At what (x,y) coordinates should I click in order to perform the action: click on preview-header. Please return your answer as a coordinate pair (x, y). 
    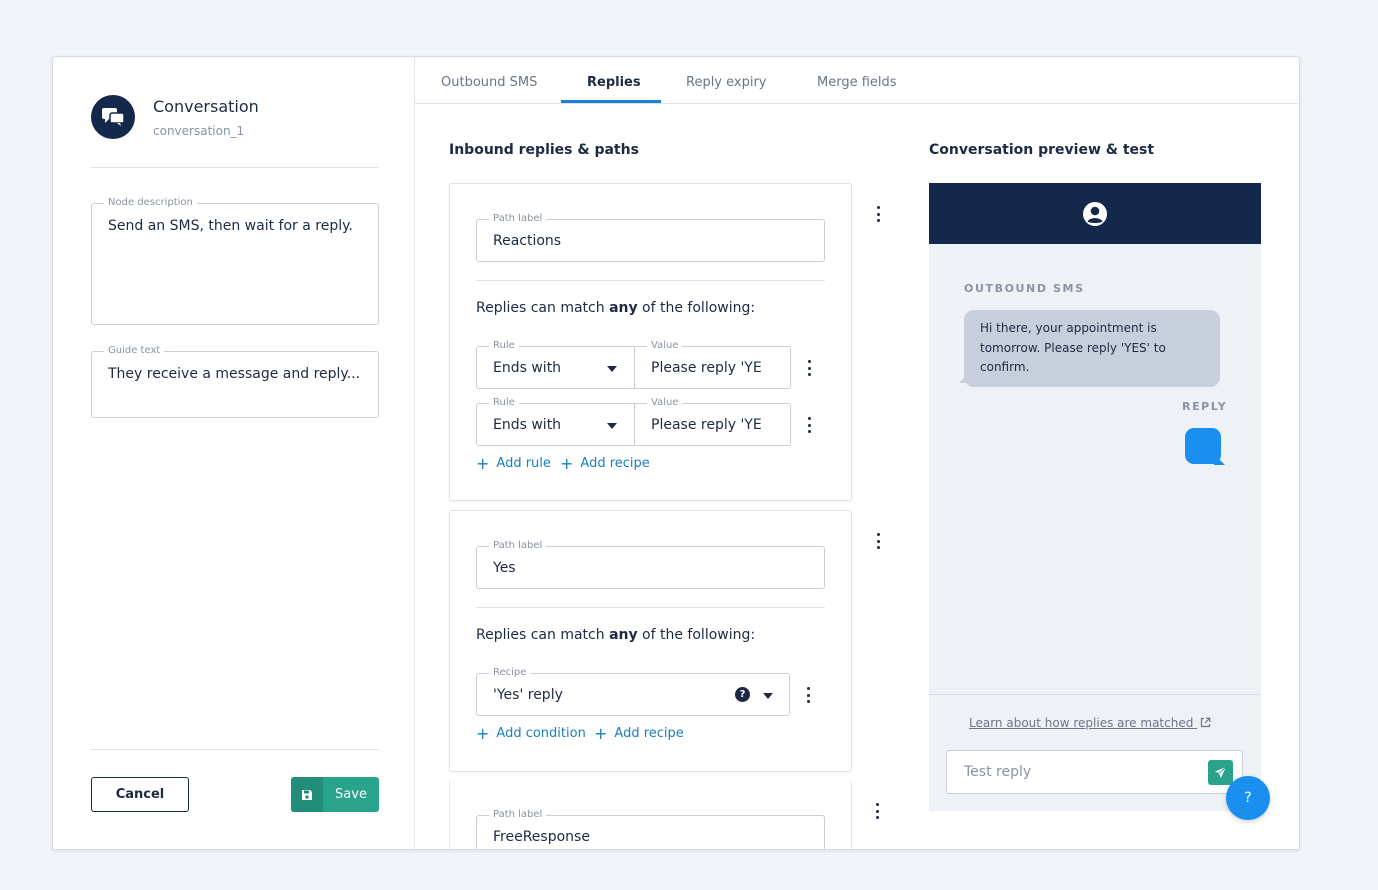
    Looking at the image, I should click on (1095, 213).